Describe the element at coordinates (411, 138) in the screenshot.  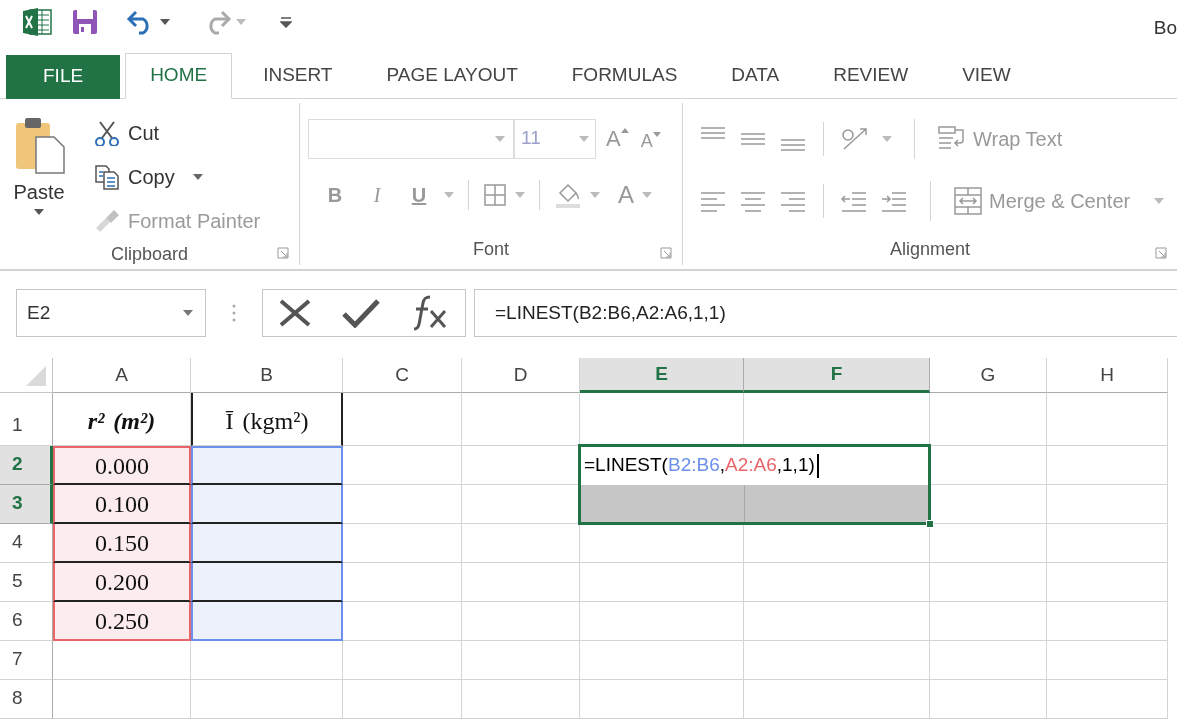
I see `font-name-field` at that location.